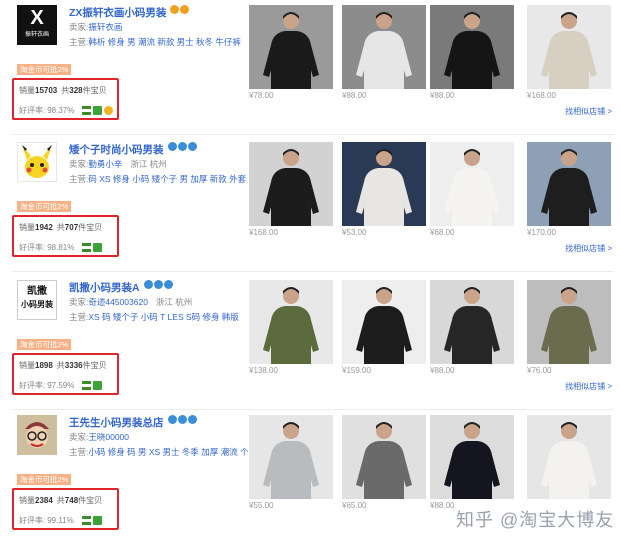 The image size is (620, 544). I want to click on store-logo: X 振轩衣画, so click(37, 25).